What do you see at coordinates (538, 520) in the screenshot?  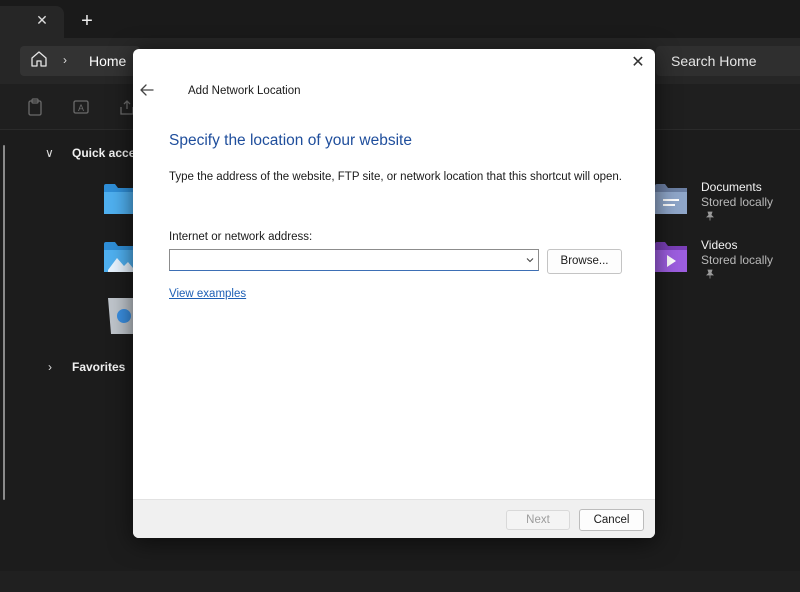 I see `next-button: Next` at bounding box center [538, 520].